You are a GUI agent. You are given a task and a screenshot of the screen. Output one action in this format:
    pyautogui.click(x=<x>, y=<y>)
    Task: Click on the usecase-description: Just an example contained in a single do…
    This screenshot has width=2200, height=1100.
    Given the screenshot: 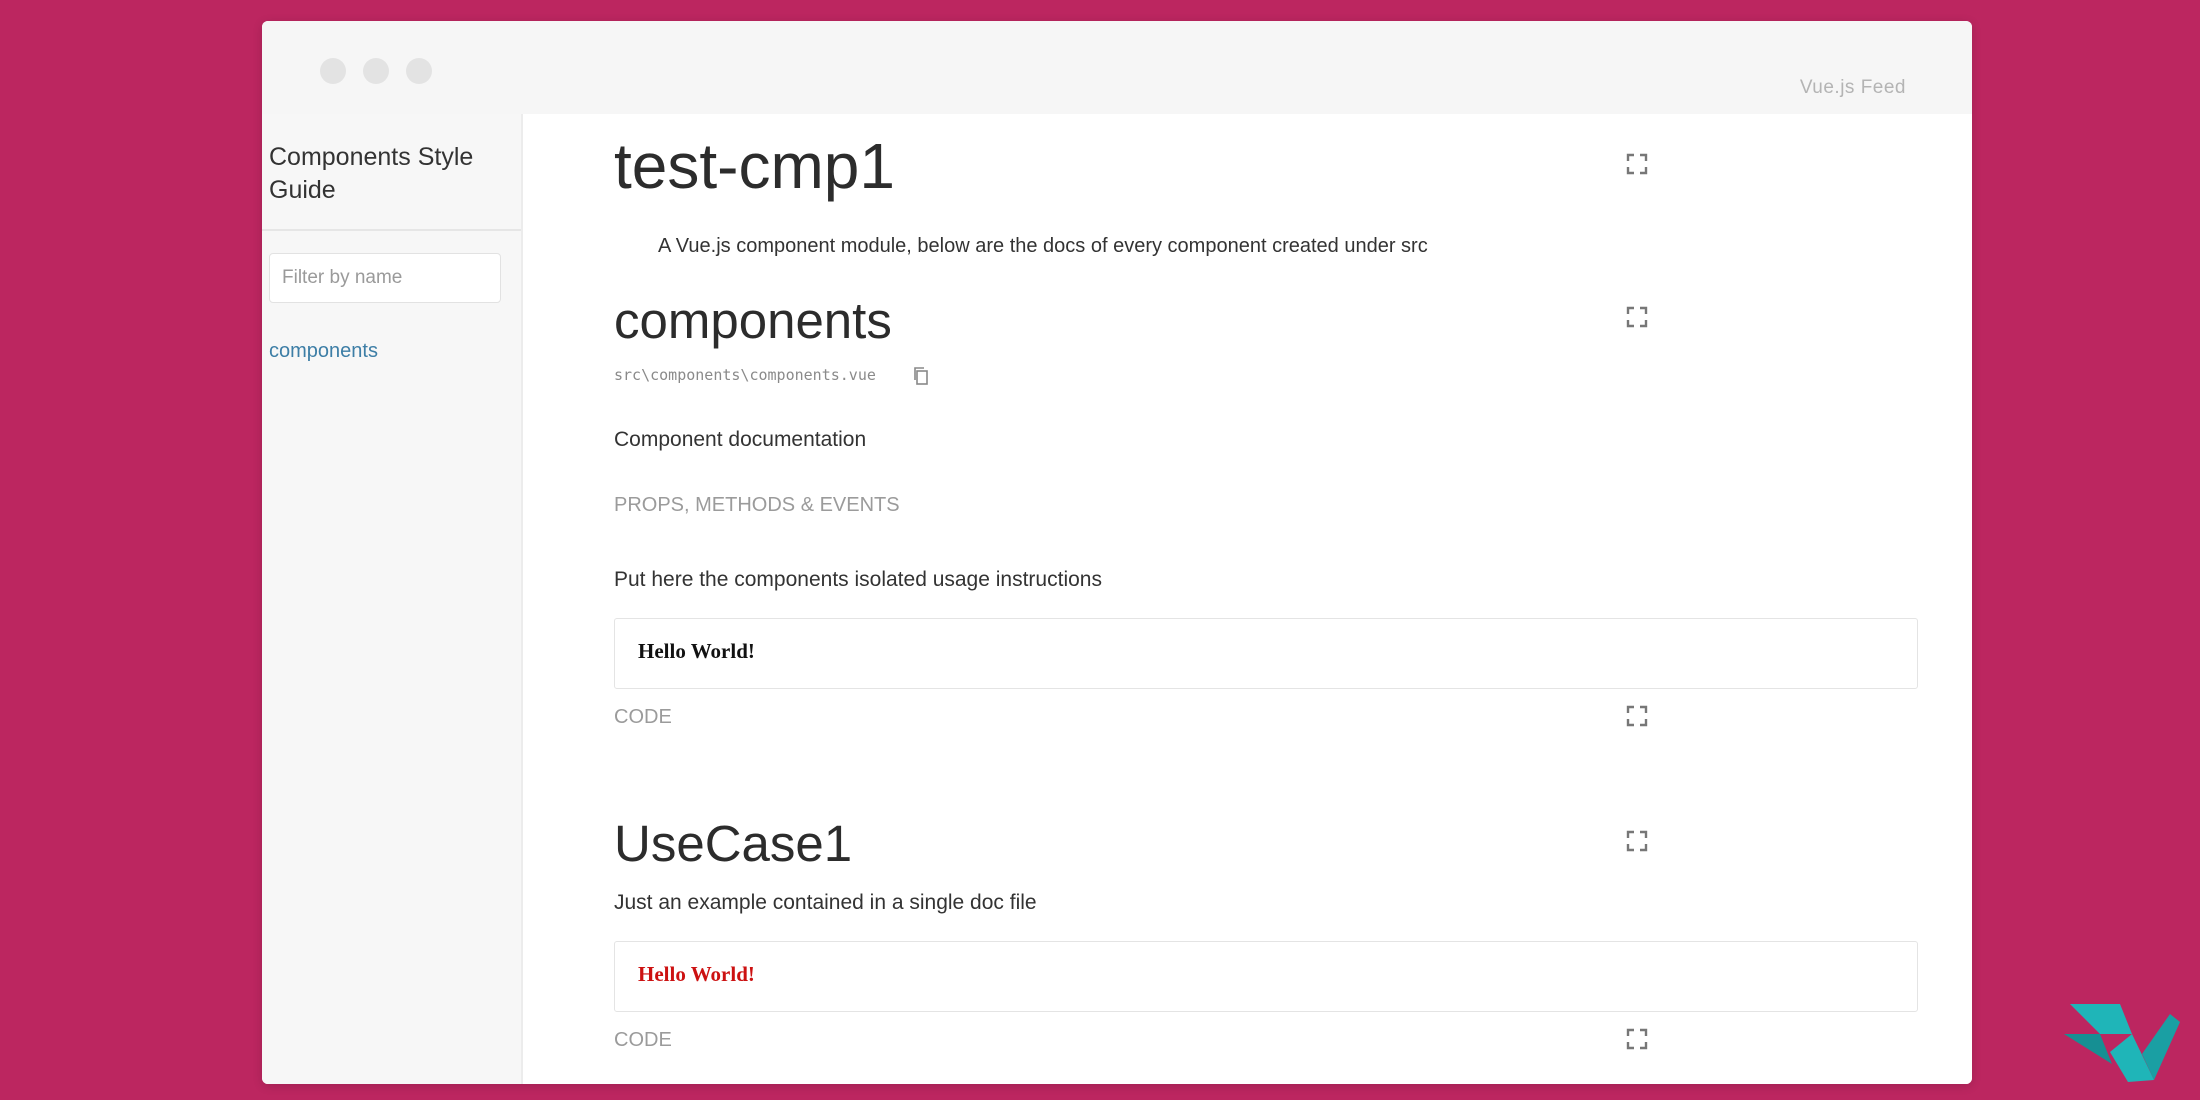 What is the action you would take?
    pyautogui.click(x=825, y=902)
    